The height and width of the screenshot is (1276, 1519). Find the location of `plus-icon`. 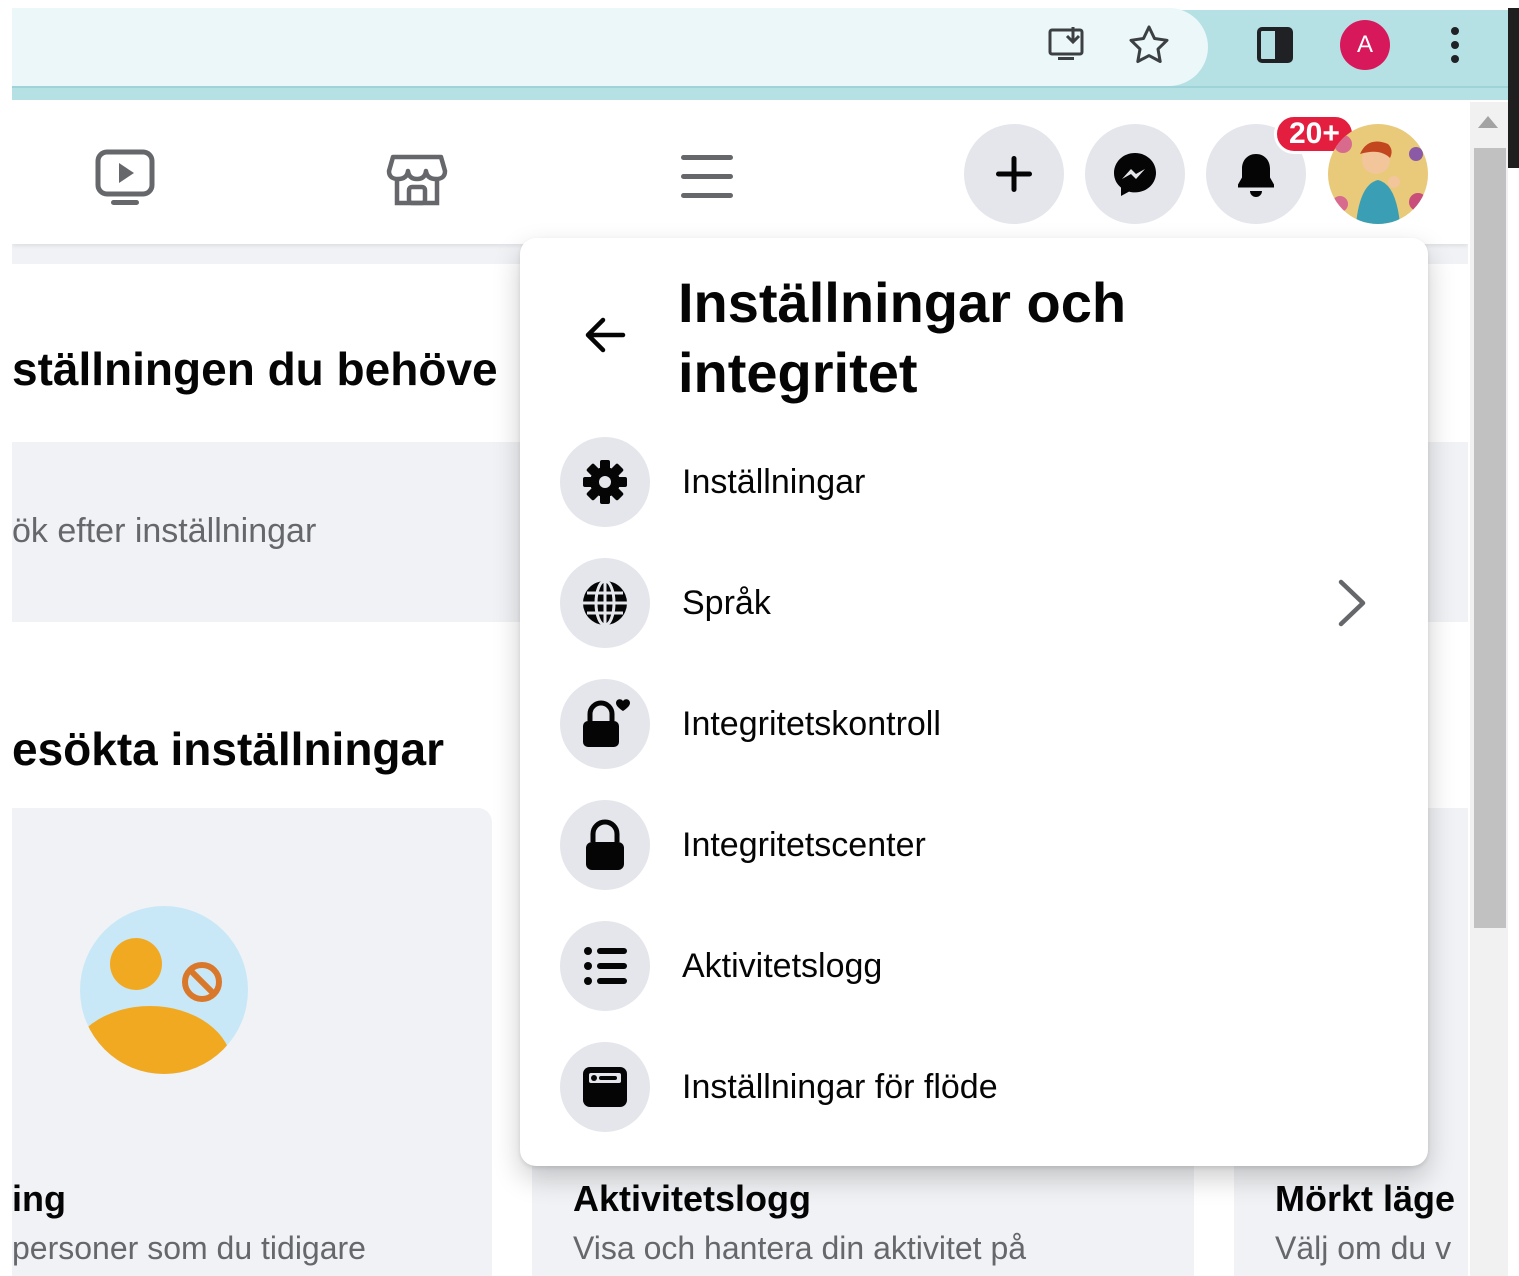

plus-icon is located at coordinates (1014, 174).